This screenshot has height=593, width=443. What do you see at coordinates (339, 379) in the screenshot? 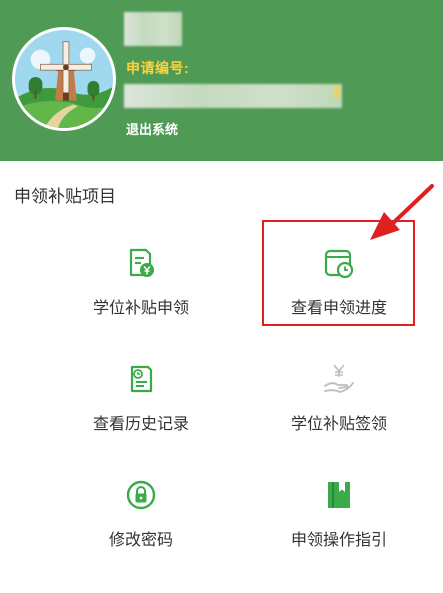
I see `sign-receive-icon` at bounding box center [339, 379].